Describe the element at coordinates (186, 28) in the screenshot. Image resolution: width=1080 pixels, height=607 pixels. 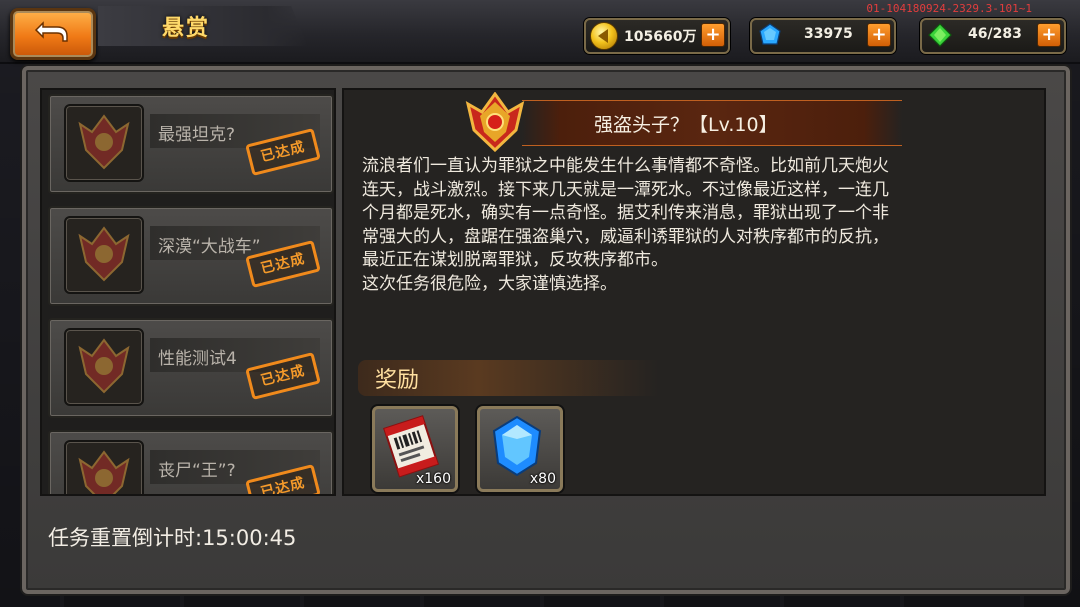
I see `page-title: 悬赏` at that location.